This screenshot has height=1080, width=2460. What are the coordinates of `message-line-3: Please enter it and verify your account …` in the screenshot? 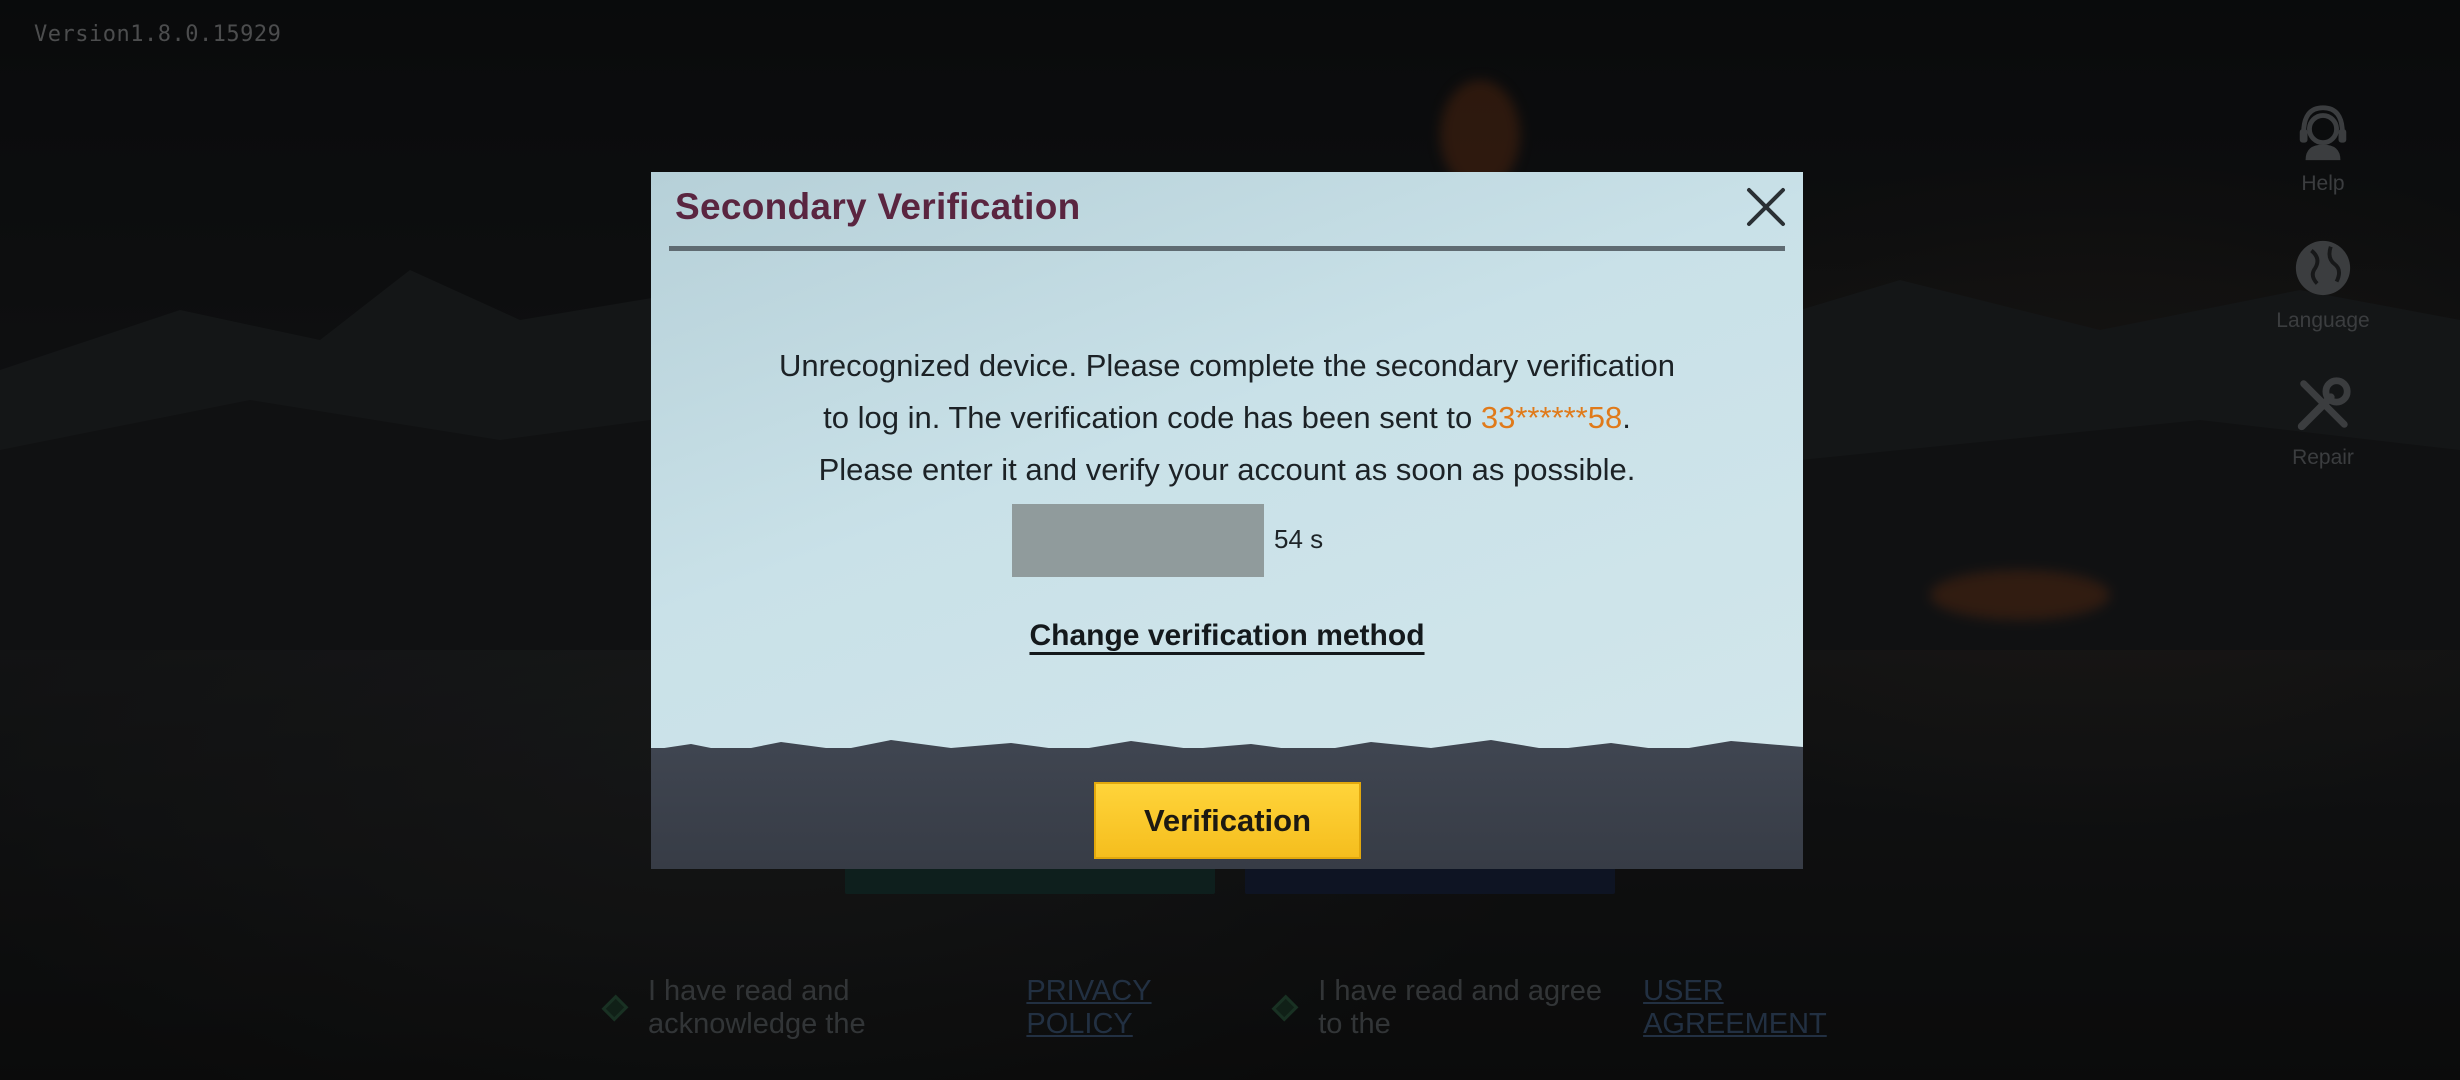 It's located at (1227, 469).